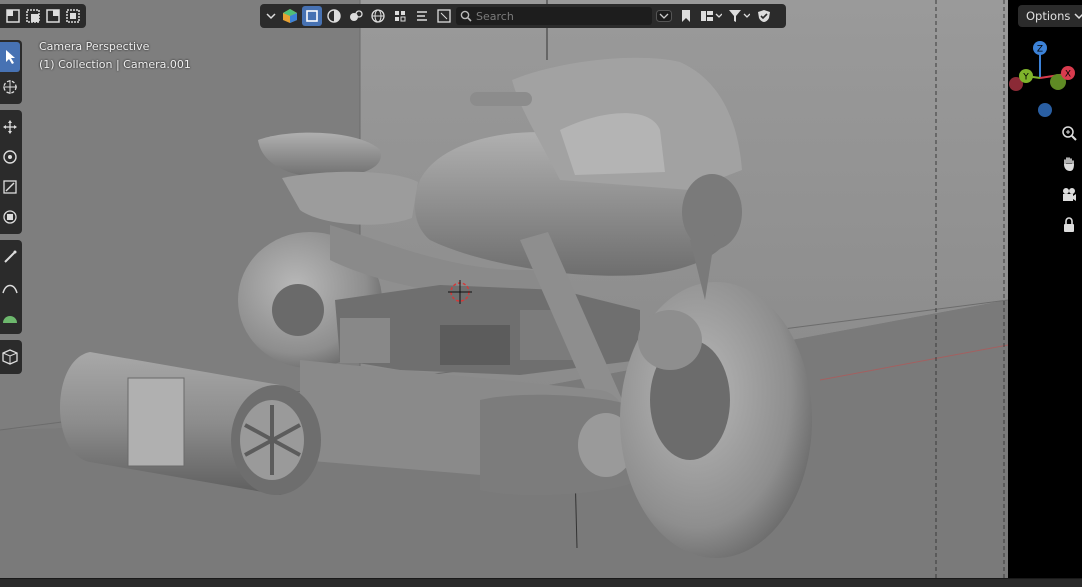 The image size is (1082, 587). What do you see at coordinates (10, 157) in the screenshot?
I see `rotate-tool-icon` at bounding box center [10, 157].